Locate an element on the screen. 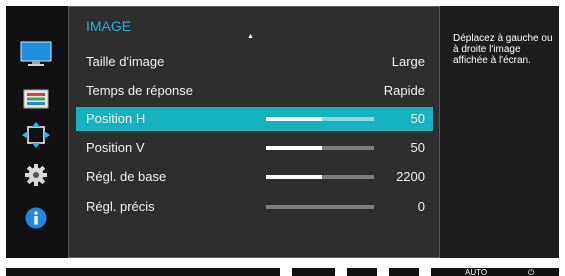 The width and height of the screenshot is (565, 276). menu-item-position-v: Position V 50 is located at coordinates (254, 148).